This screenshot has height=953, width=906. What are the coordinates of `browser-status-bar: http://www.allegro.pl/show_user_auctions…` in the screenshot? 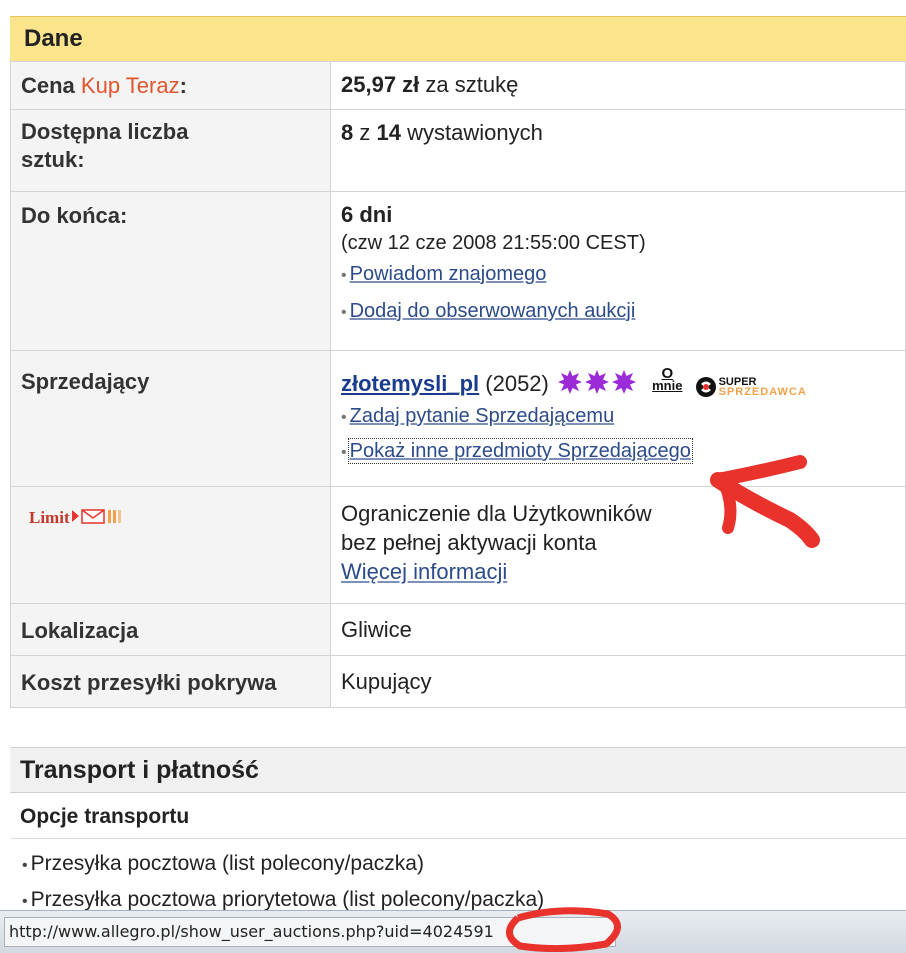 It's located at (453, 931).